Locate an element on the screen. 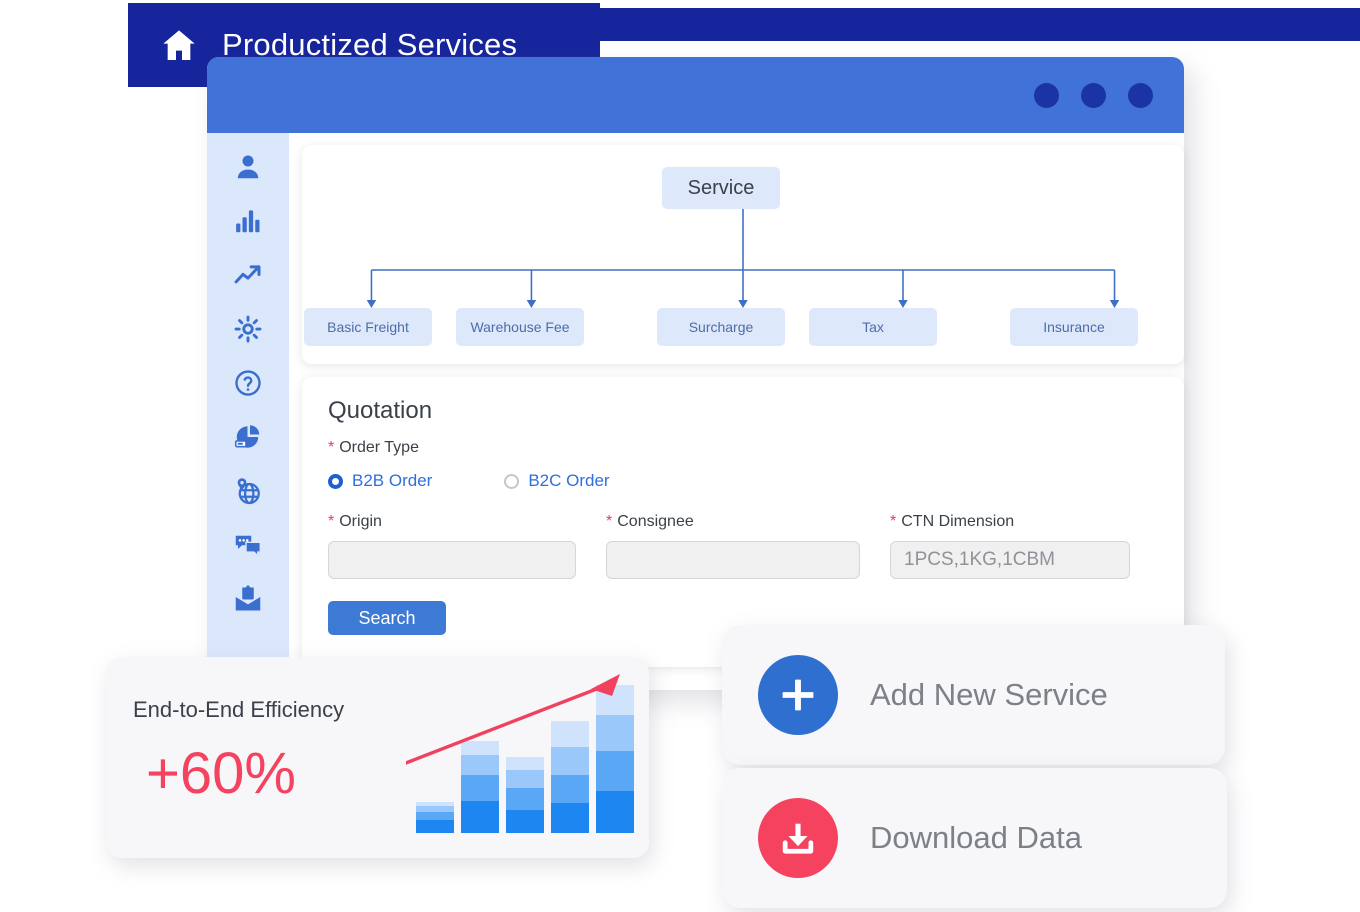 The image size is (1360, 912). sidebar-item-settings is located at coordinates (248, 329).